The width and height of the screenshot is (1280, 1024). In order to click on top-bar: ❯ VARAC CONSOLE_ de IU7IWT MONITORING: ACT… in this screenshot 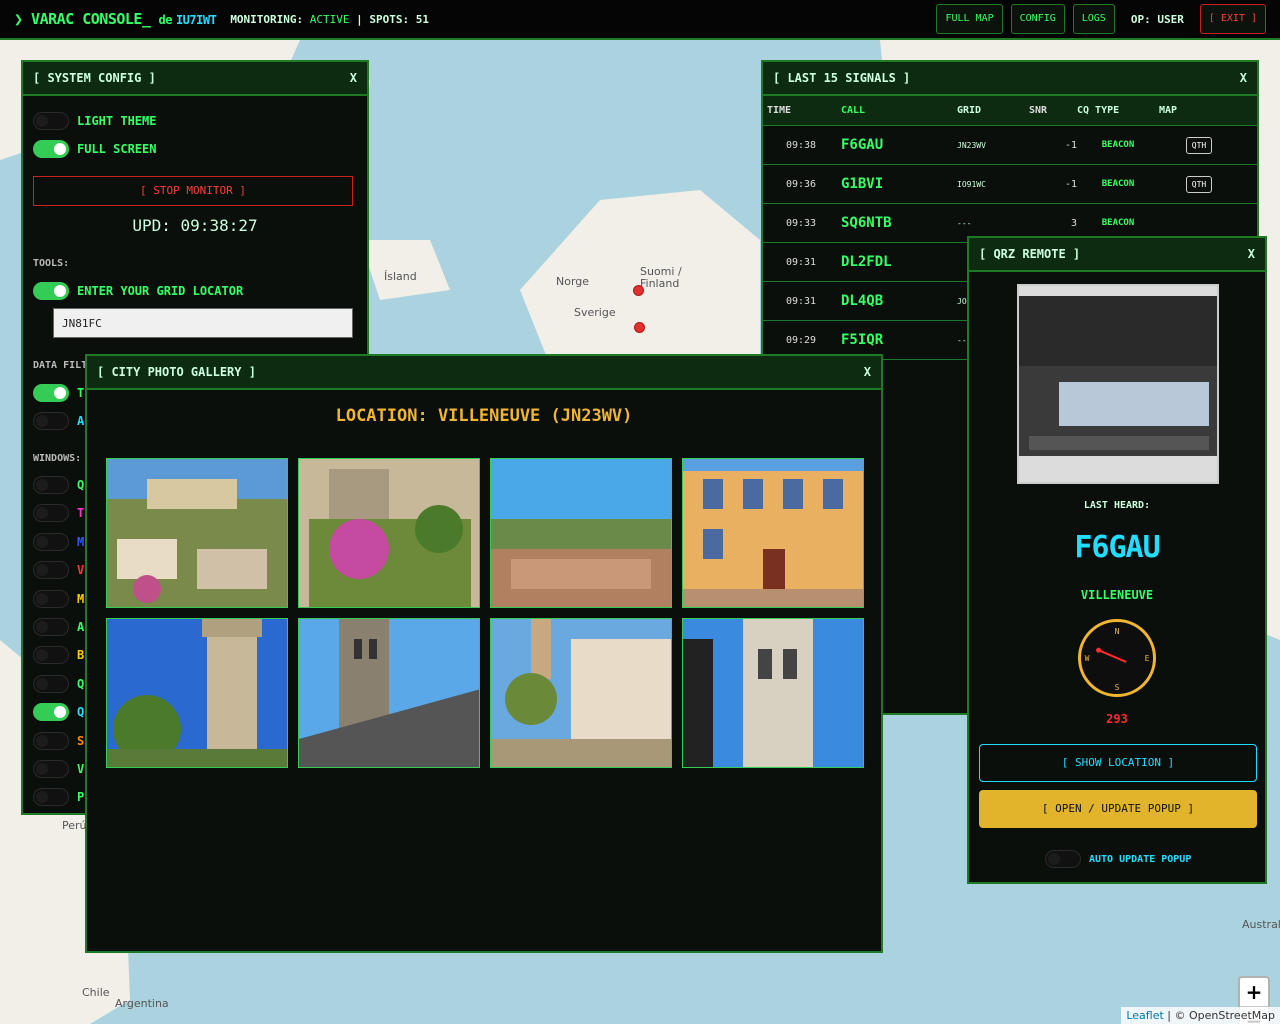, I will do `click(640, 20)`.